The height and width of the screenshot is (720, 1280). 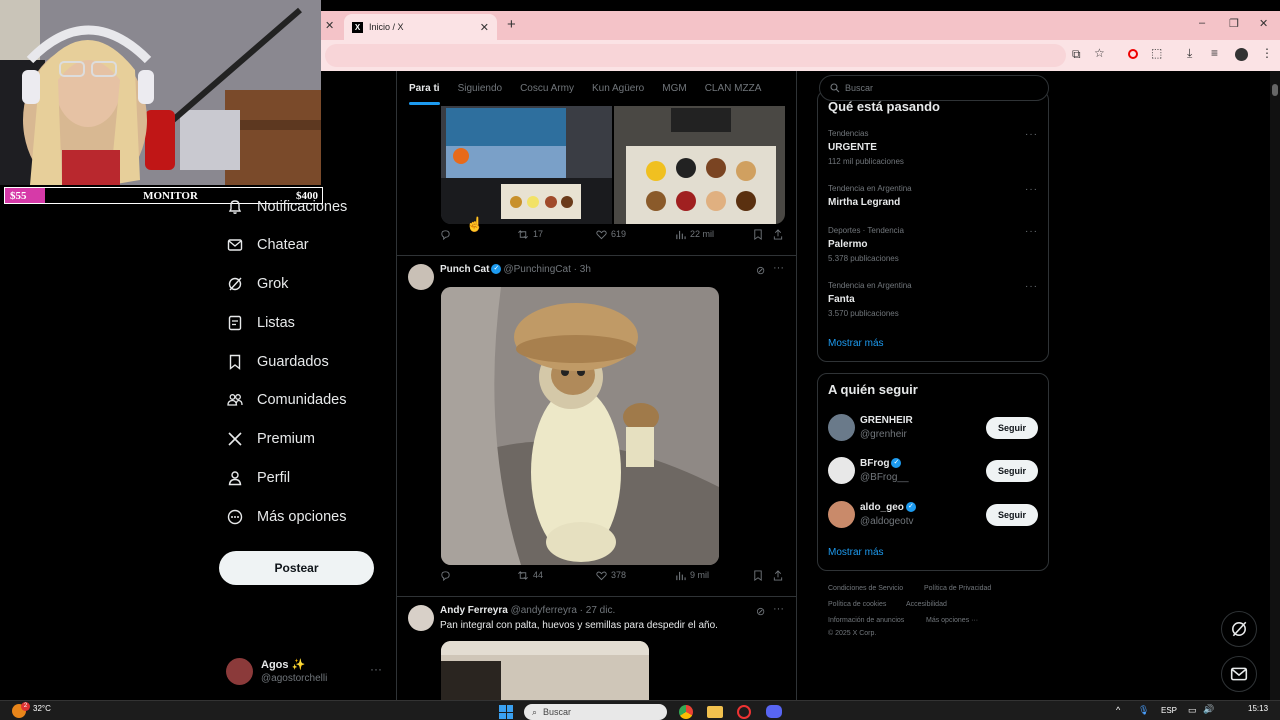 I want to click on footer-link-accessibility: Accesibilidad, so click(x=926, y=604).